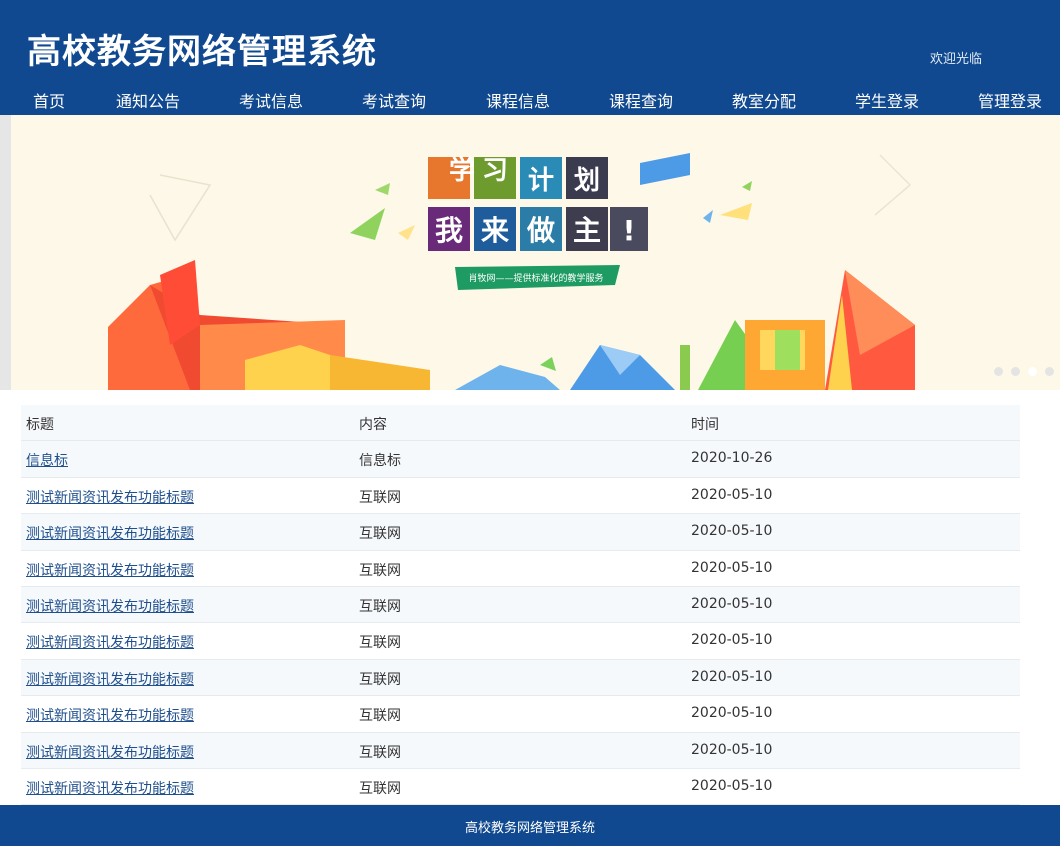 Image resolution: width=1060 pixels, height=846 pixels. I want to click on banner-char-xi: 习, so click(495, 171).